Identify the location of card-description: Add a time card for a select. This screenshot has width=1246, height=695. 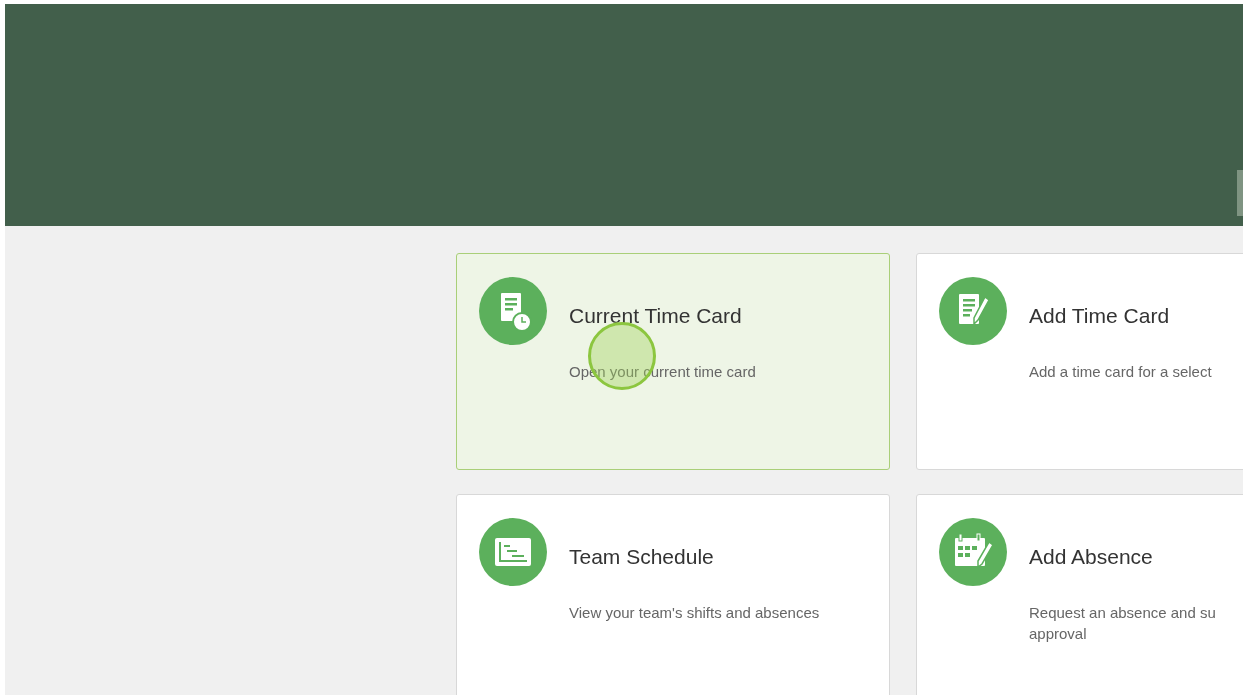
(1120, 372).